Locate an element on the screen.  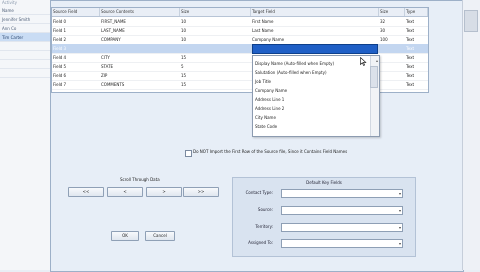
previous-record-button: < is located at coordinates (125, 192).